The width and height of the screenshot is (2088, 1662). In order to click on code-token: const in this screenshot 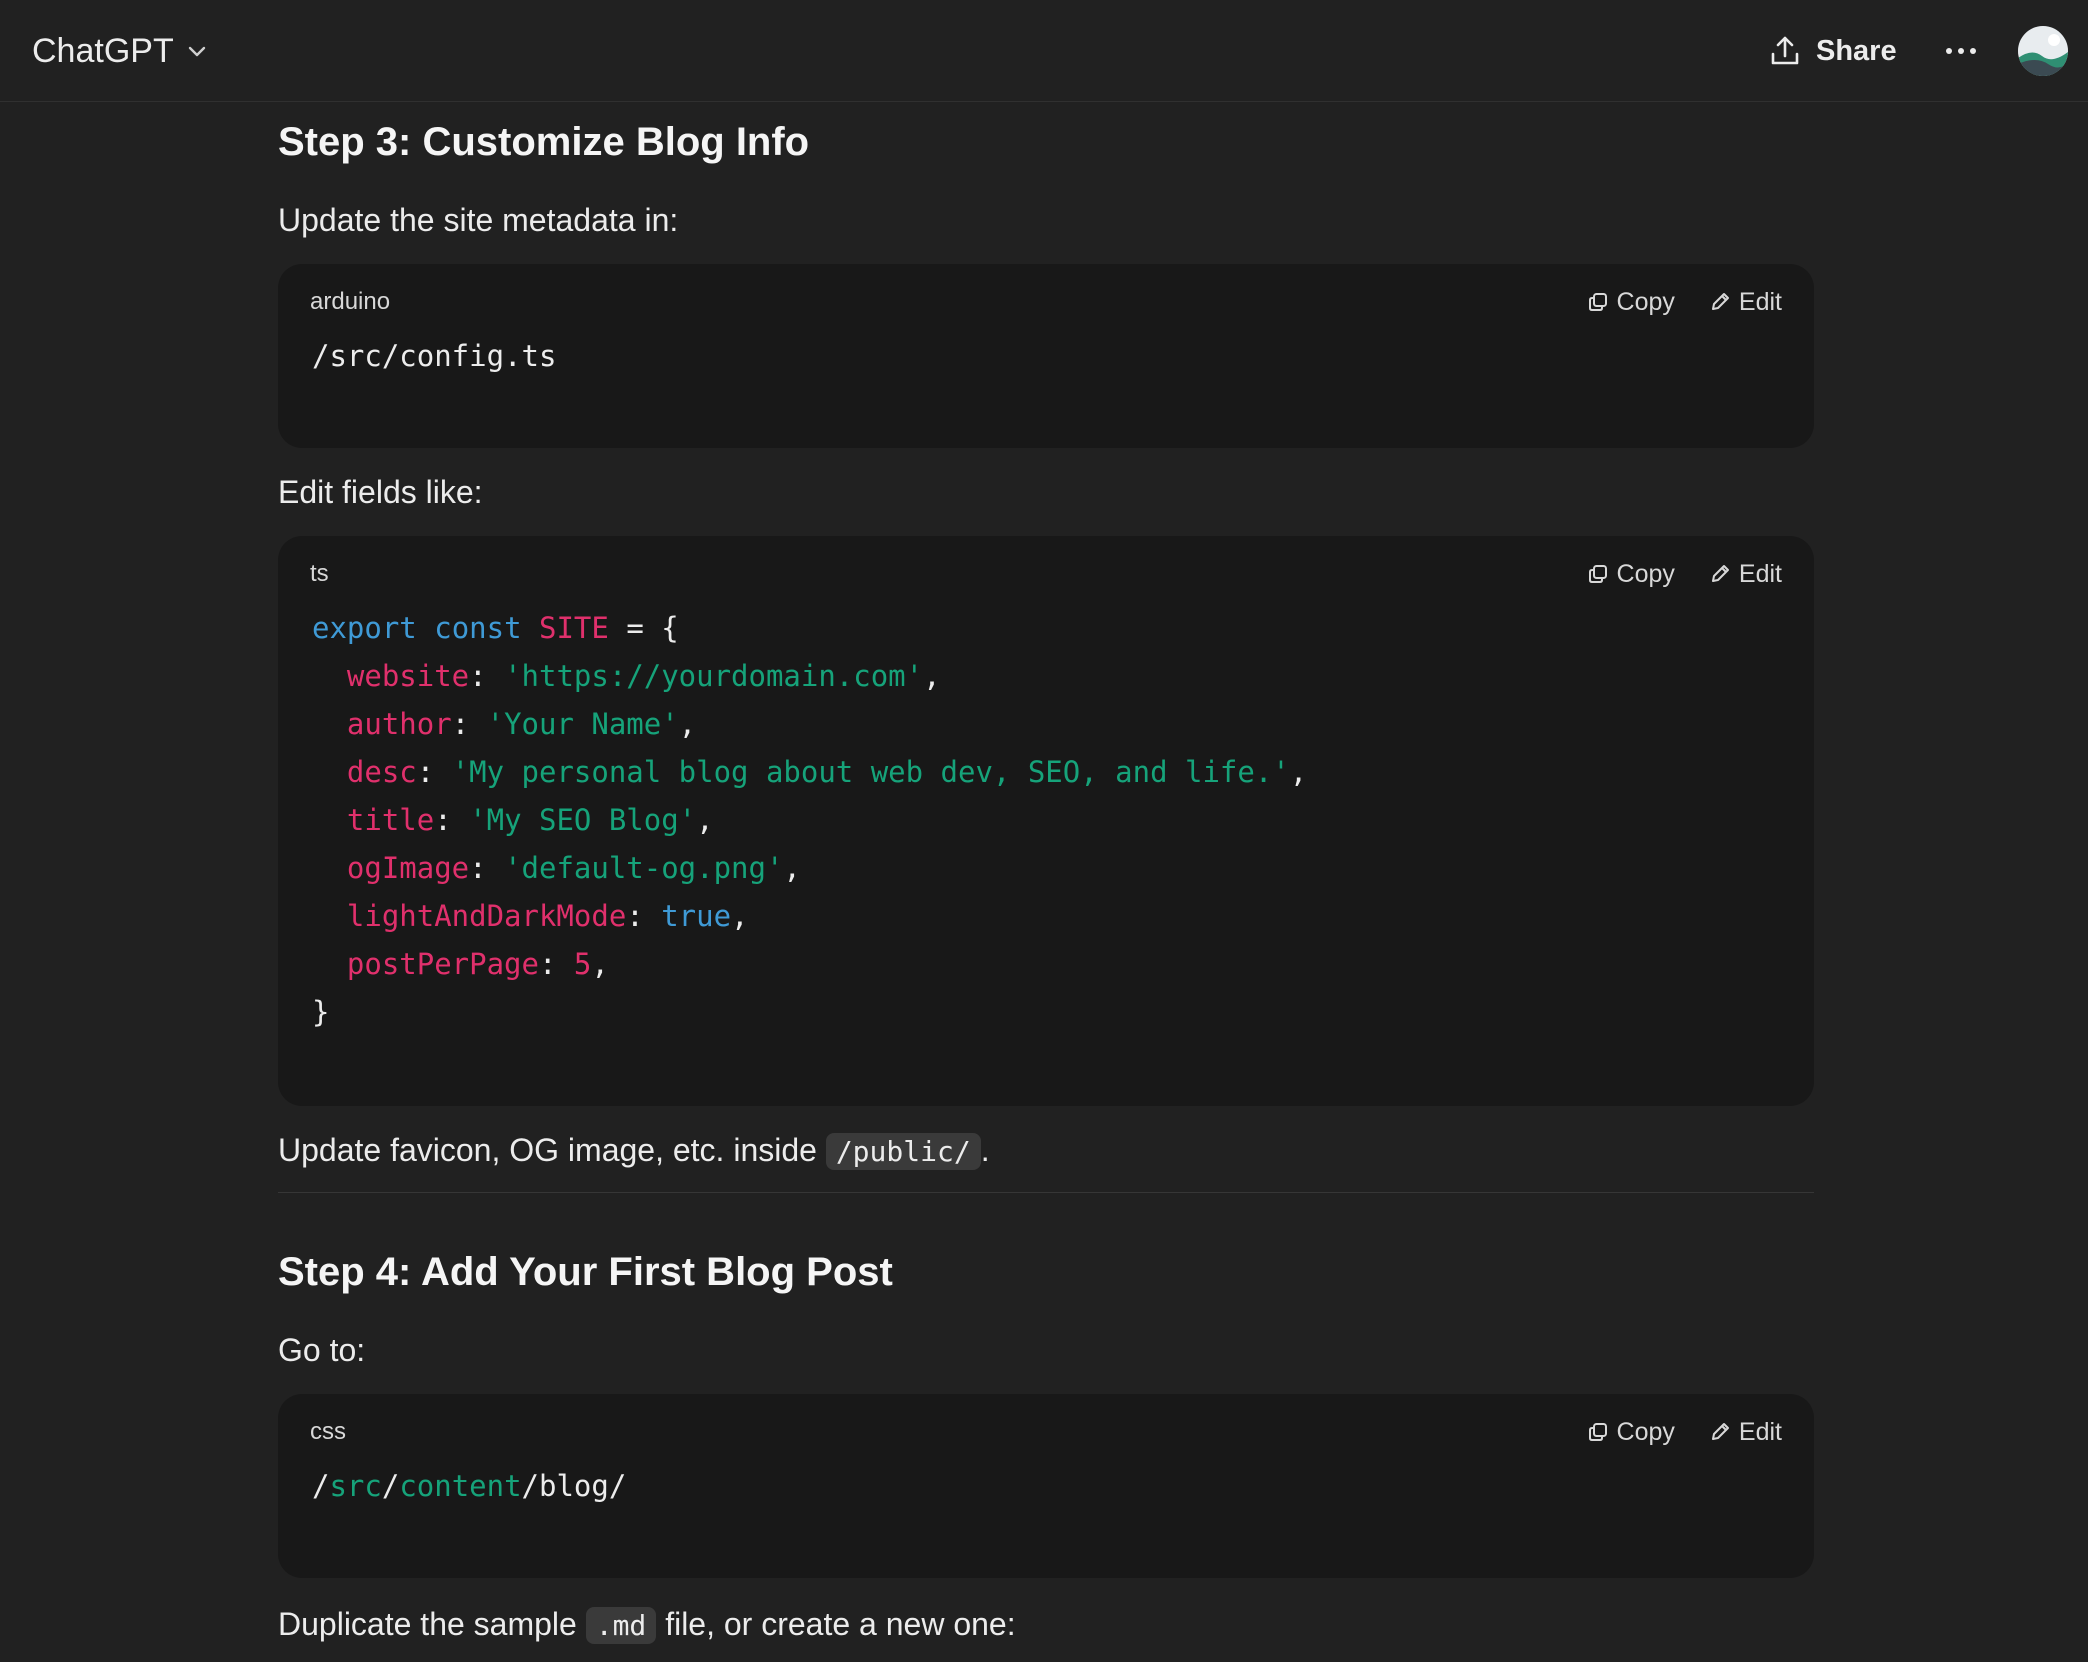, I will do `click(478, 628)`.